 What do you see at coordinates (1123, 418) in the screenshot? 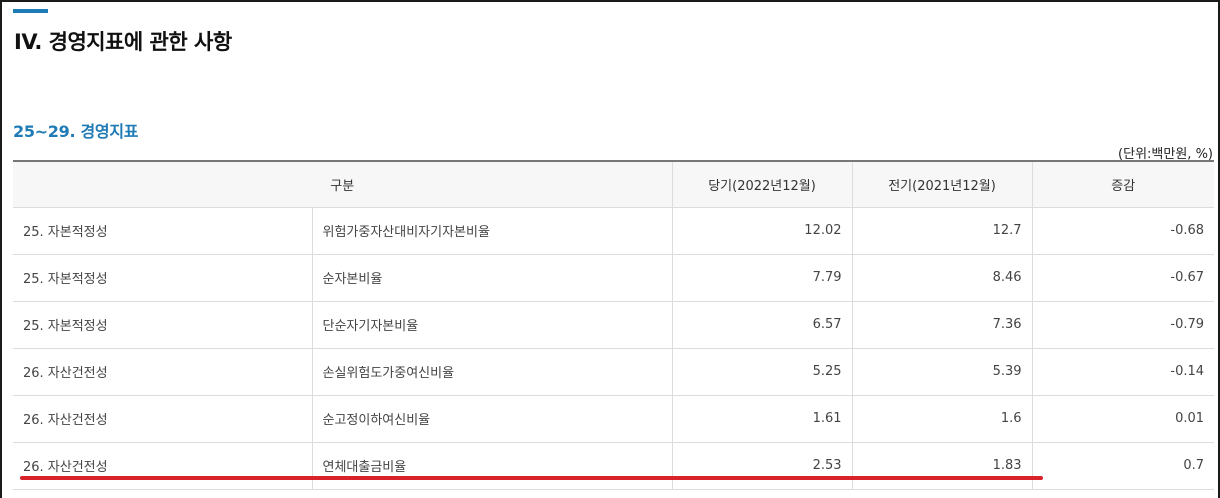
I see `row-change: 0.01` at bounding box center [1123, 418].